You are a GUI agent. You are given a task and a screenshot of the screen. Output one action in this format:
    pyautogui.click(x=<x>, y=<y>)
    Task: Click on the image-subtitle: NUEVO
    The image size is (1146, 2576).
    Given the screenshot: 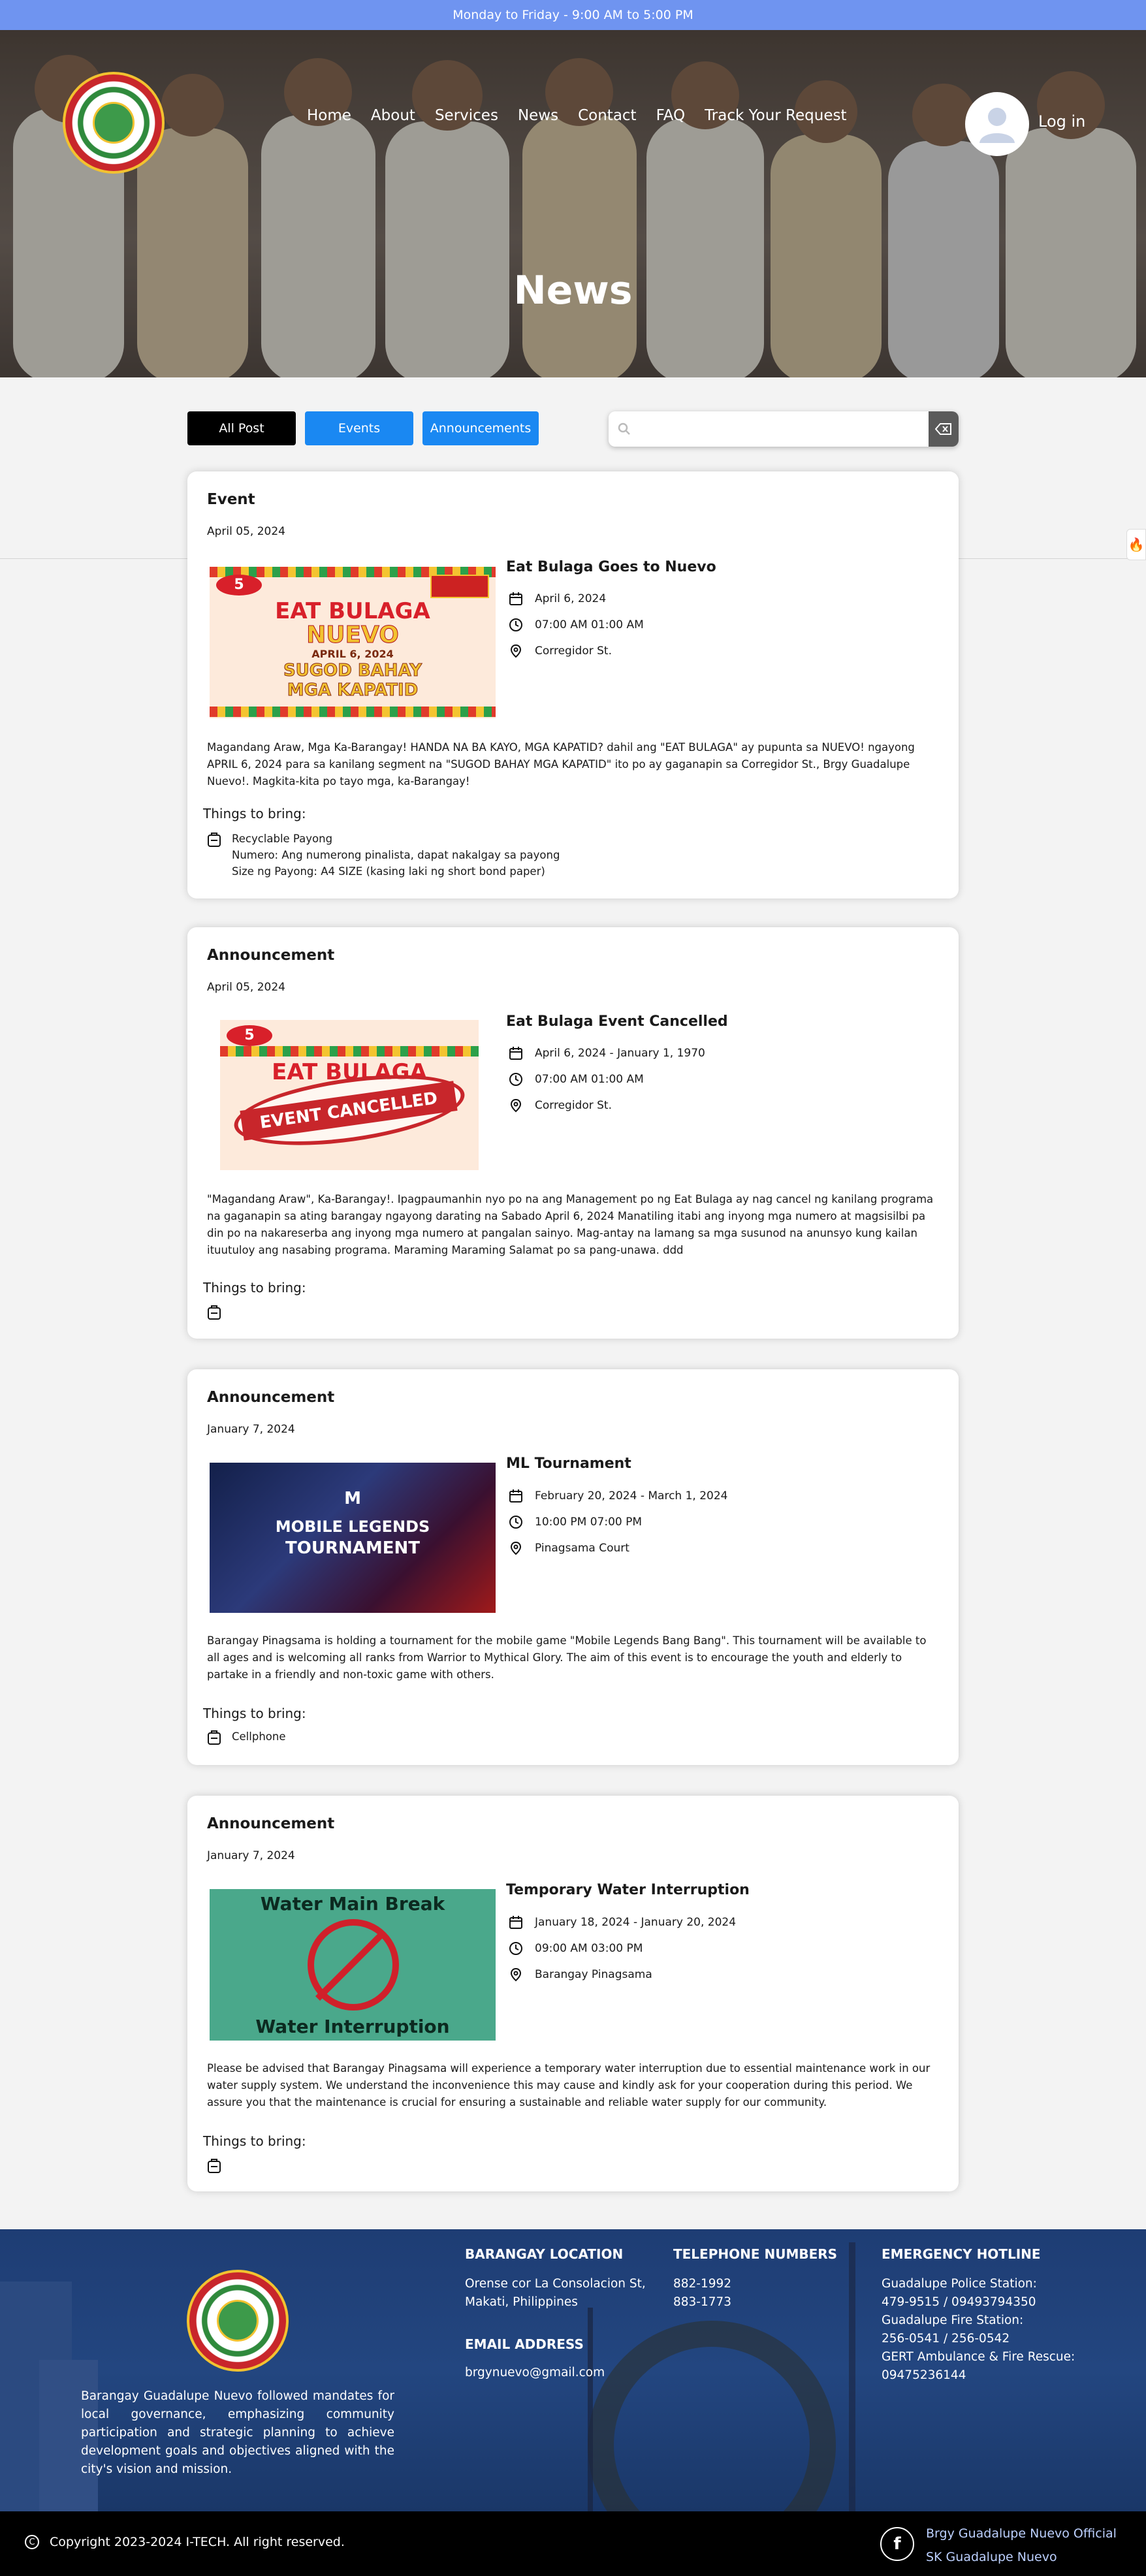 What is the action you would take?
    pyautogui.click(x=353, y=636)
    